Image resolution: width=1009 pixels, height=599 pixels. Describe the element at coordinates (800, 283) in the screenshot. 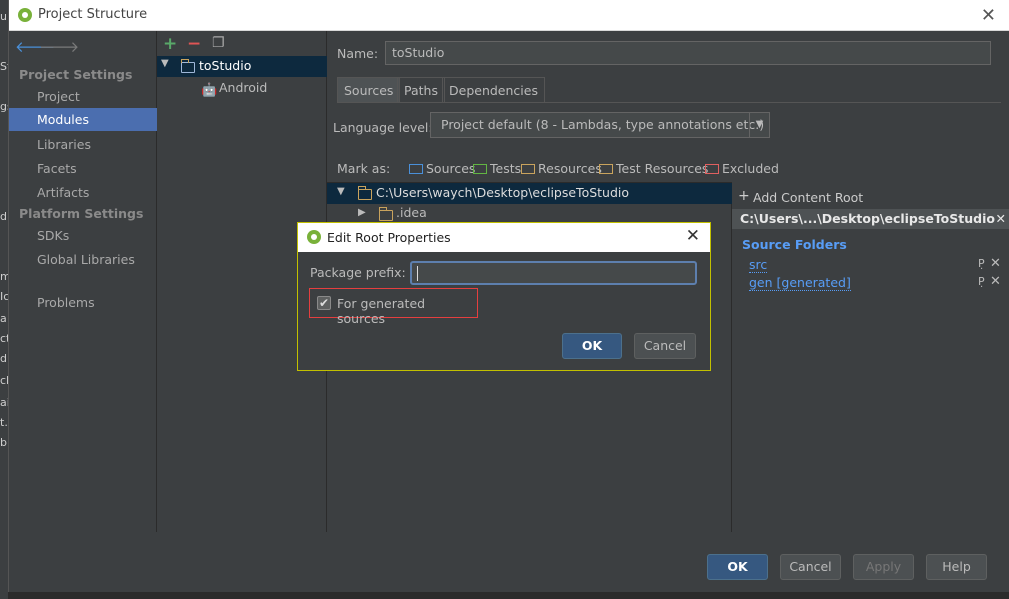

I see `source-folder-gen: gen [generated]` at that location.